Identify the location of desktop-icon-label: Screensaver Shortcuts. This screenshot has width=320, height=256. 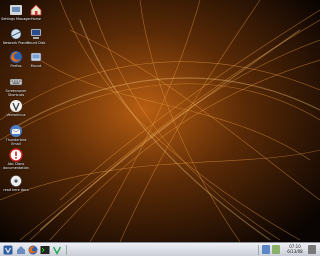
(16, 93).